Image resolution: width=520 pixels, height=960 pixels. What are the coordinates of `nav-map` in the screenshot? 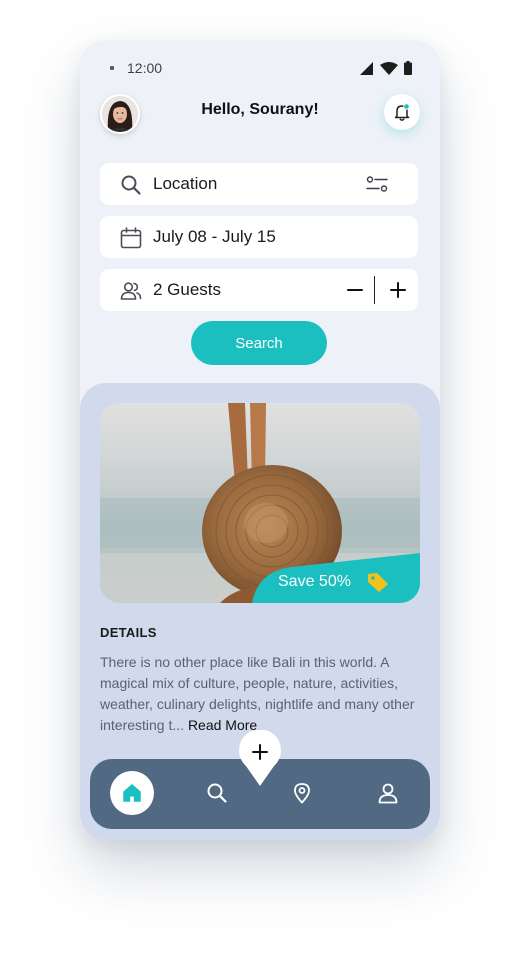 It's located at (302, 793).